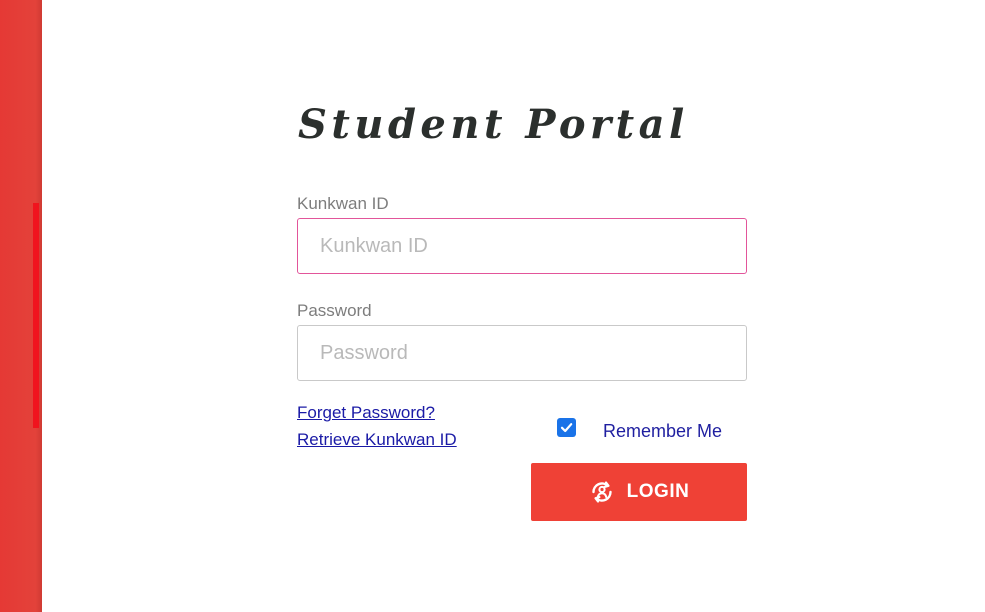  I want to click on page-title: Student Portal, so click(493, 124).